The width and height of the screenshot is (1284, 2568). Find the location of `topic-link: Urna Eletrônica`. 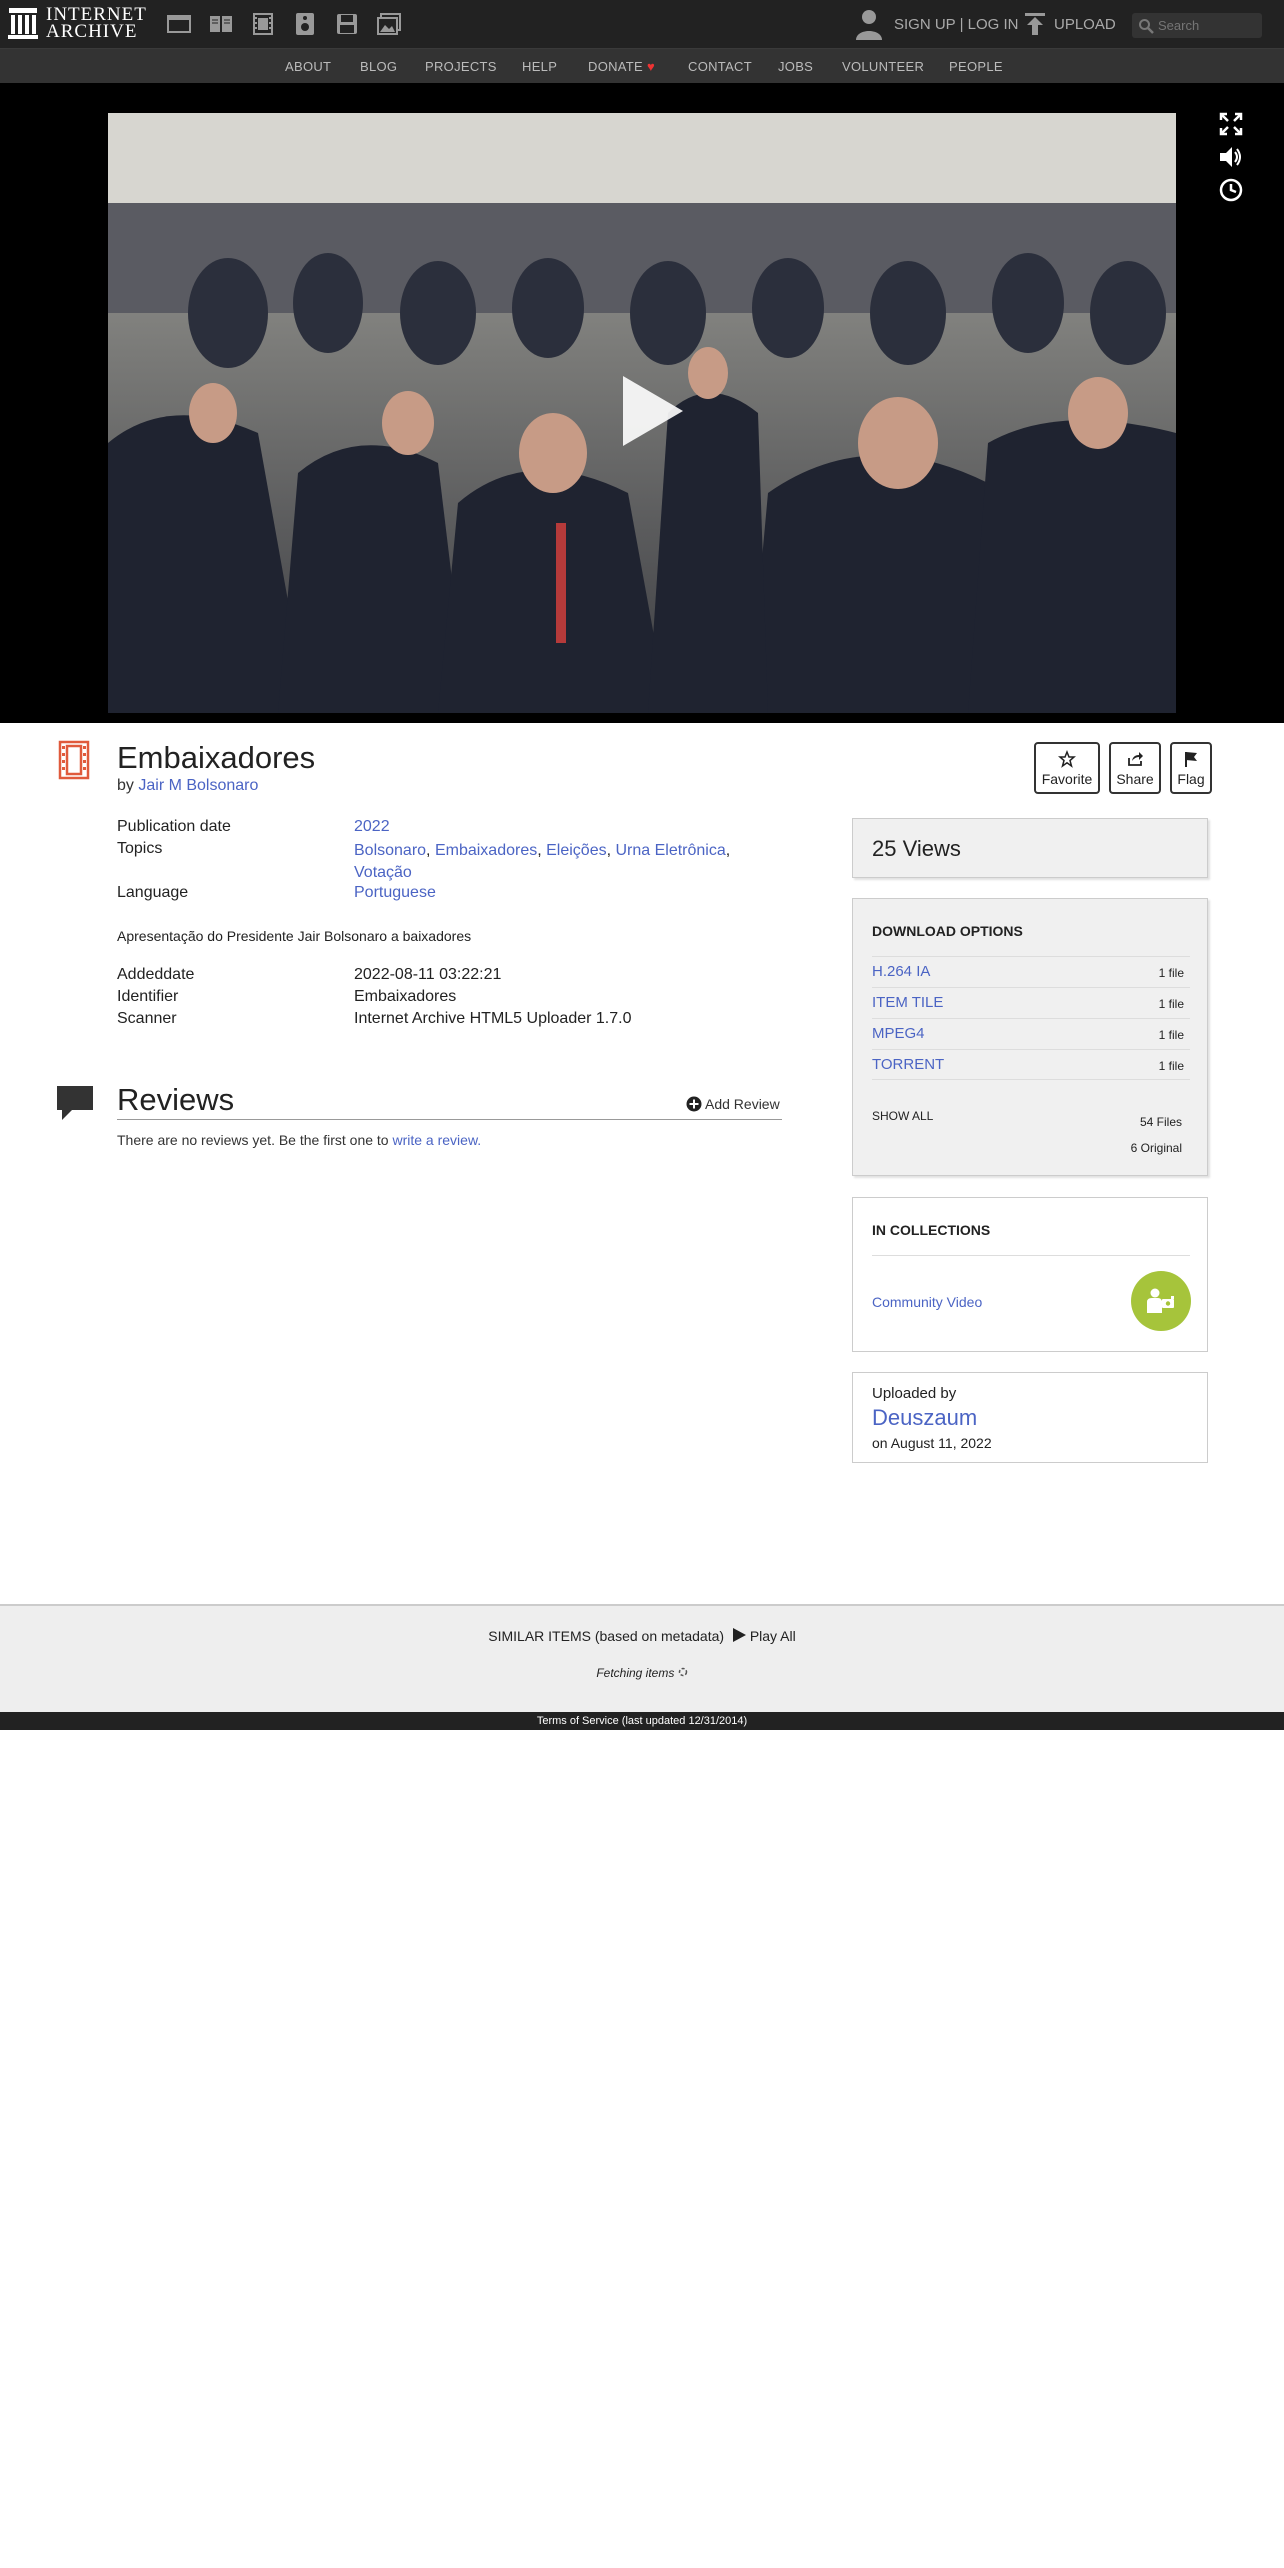

topic-link: Urna Eletrônica is located at coordinates (670, 850).